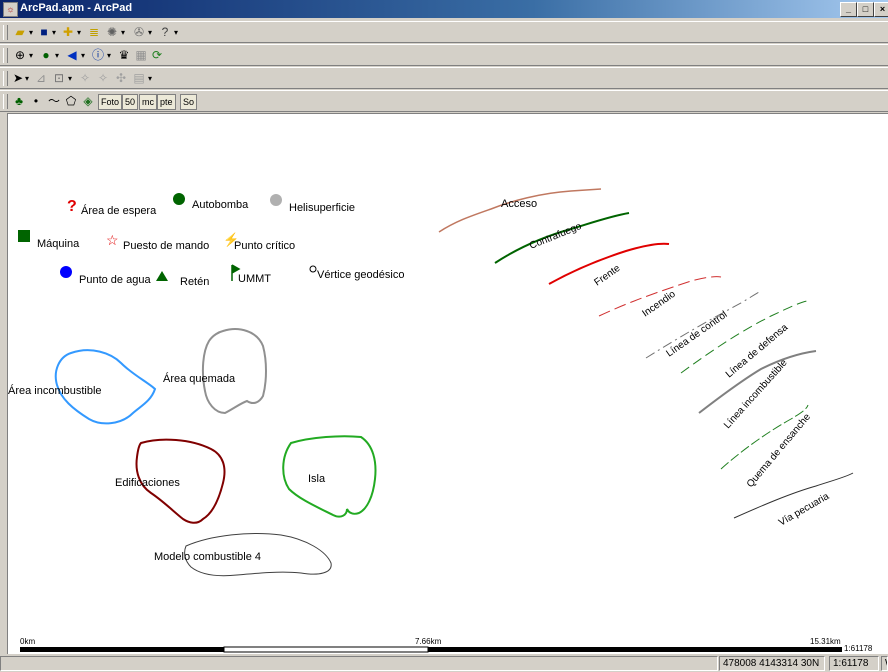  What do you see at coordinates (124, 55) in the screenshot?
I see `find-binoculars-icon: ♛` at bounding box center [124, 55].